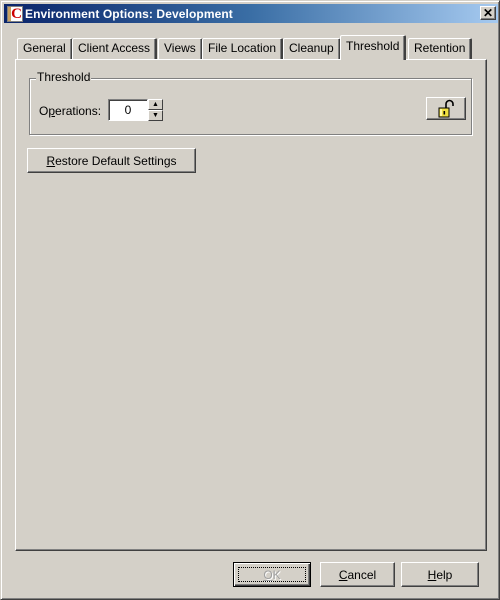 The width and height of the screenshot is (500, 600). I want to click on close-button: ✕, so click(488, 13).